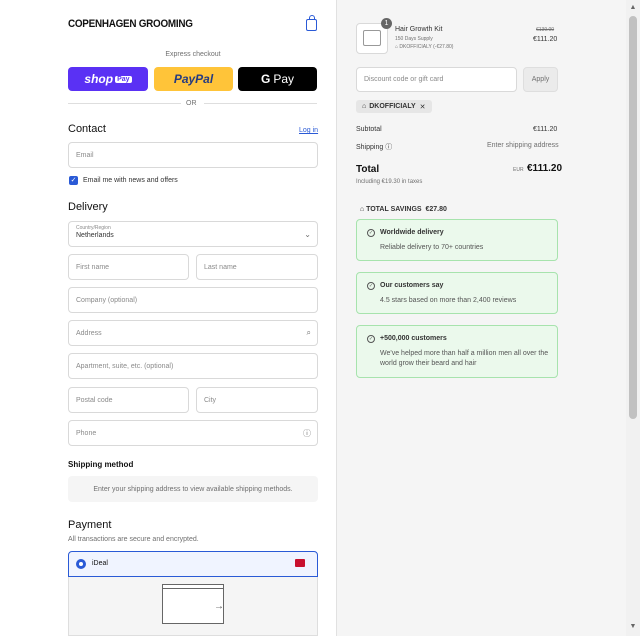  I want to click on benefit-title: +500,000 customers, so click(413, 338).